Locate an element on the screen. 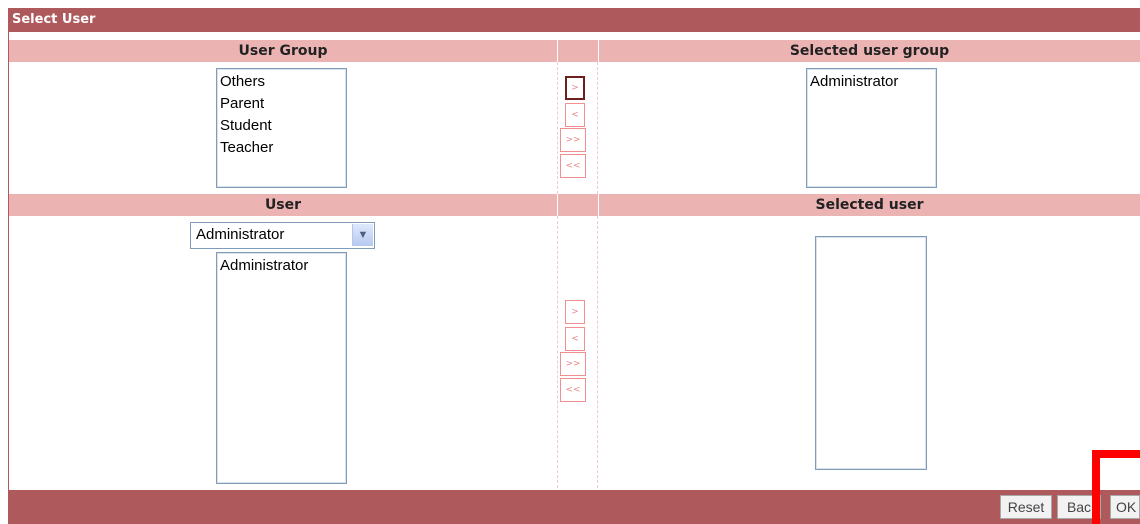 The height and width of the screenshot is (524, 1140). chevron-down-icon: ▼ is located at coordinates (362, 235).